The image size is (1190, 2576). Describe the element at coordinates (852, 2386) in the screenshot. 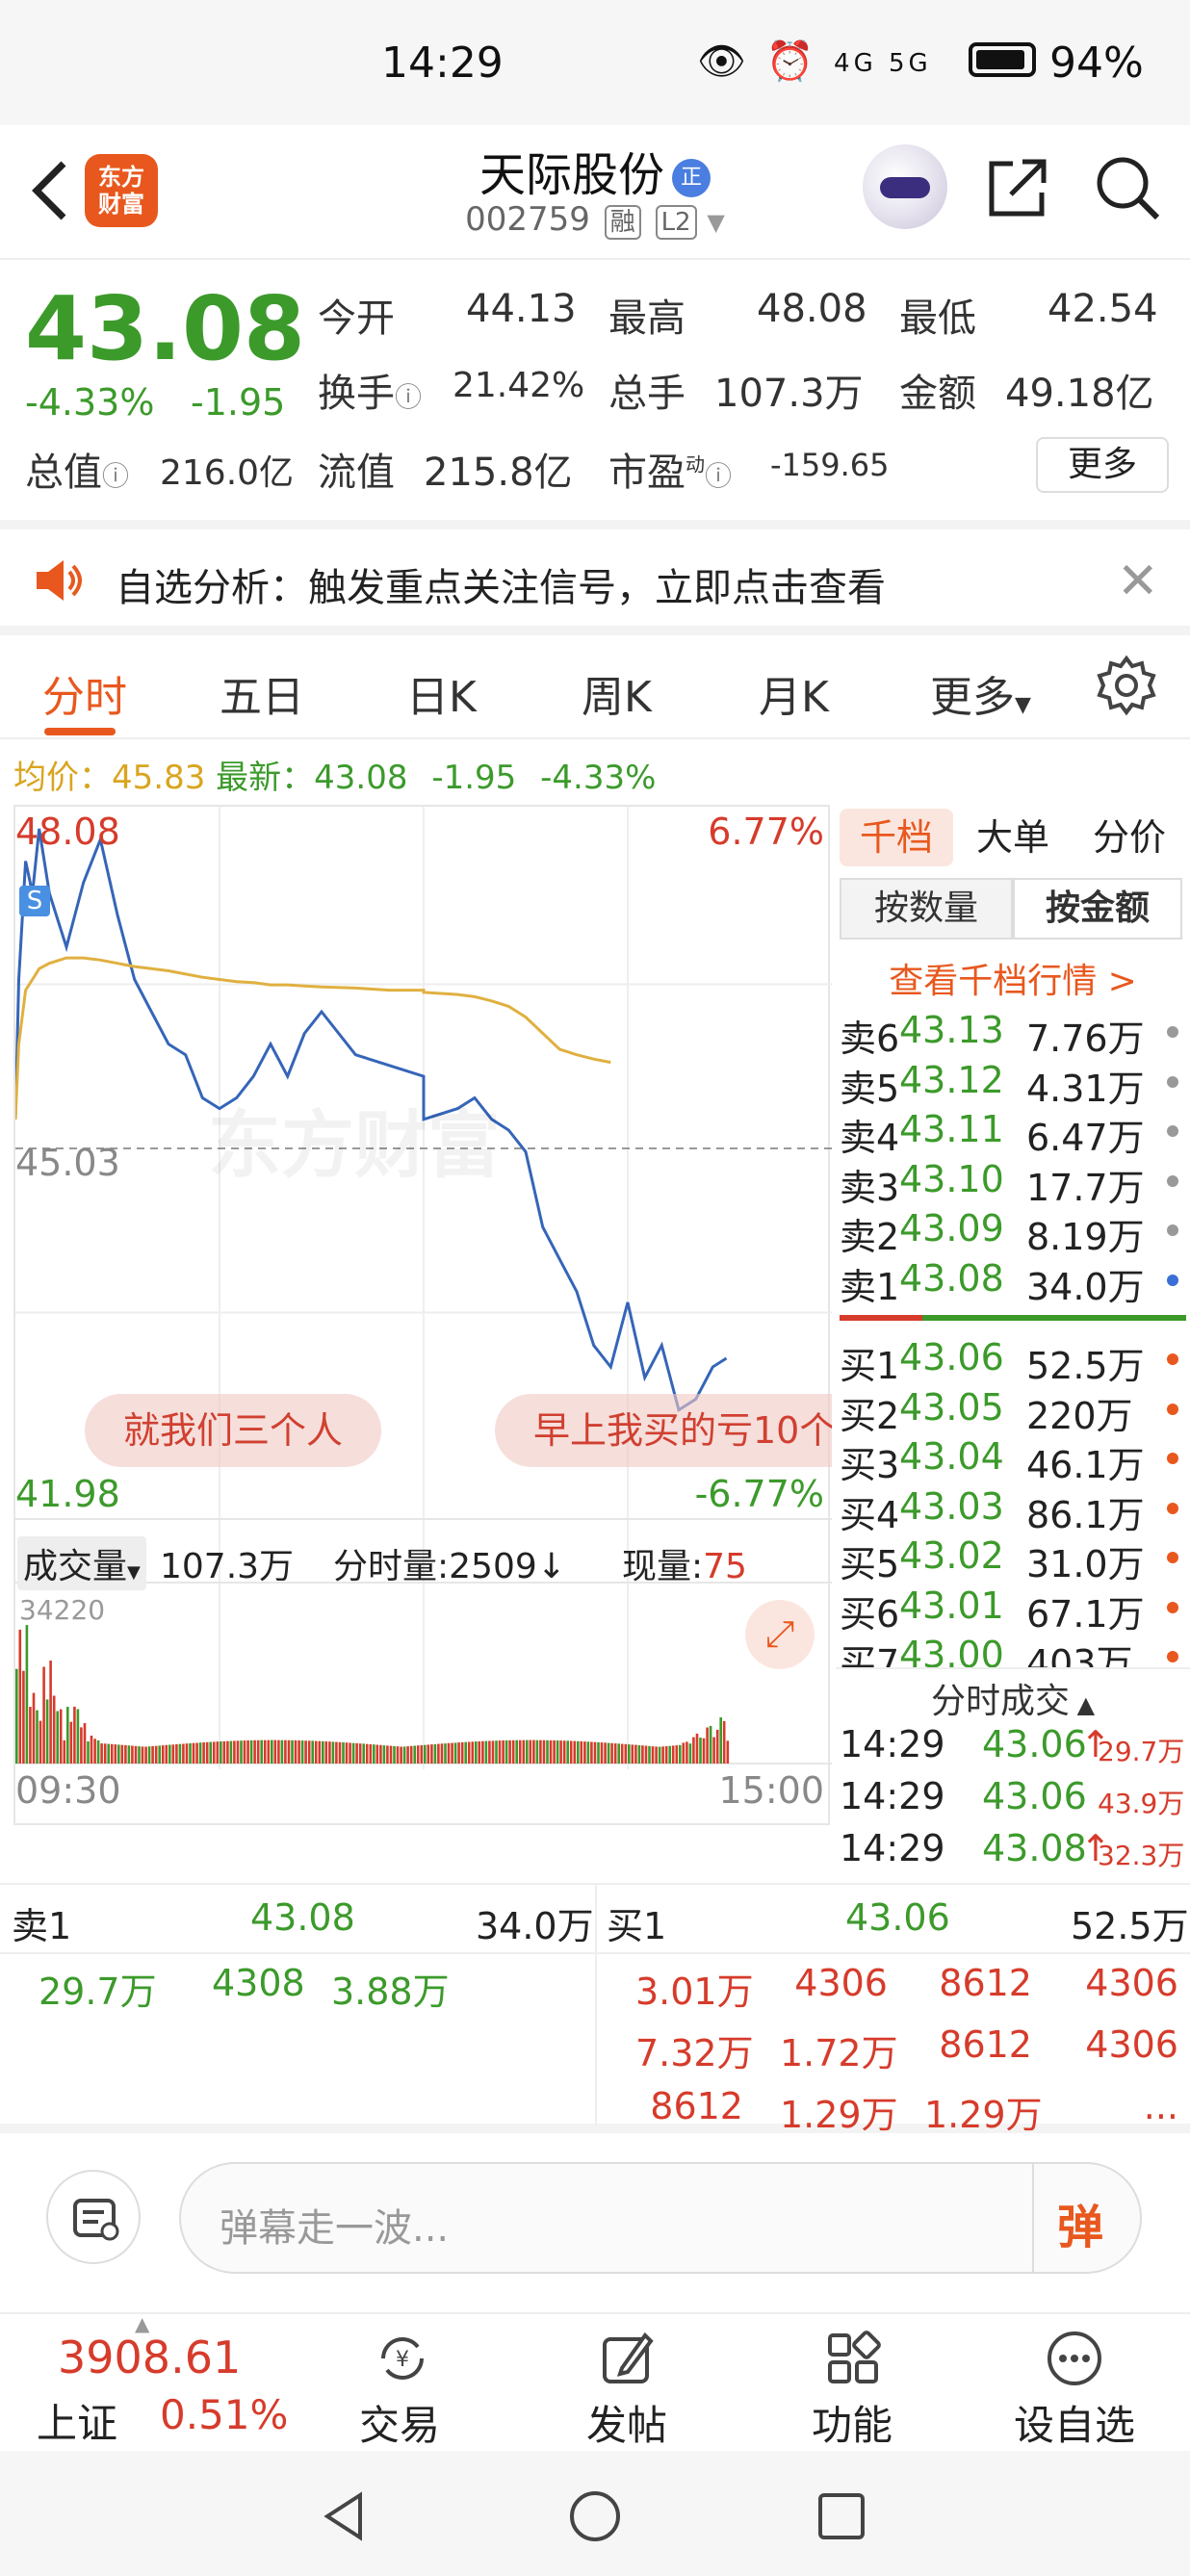

I see `nav-functions: 功能` at that location.